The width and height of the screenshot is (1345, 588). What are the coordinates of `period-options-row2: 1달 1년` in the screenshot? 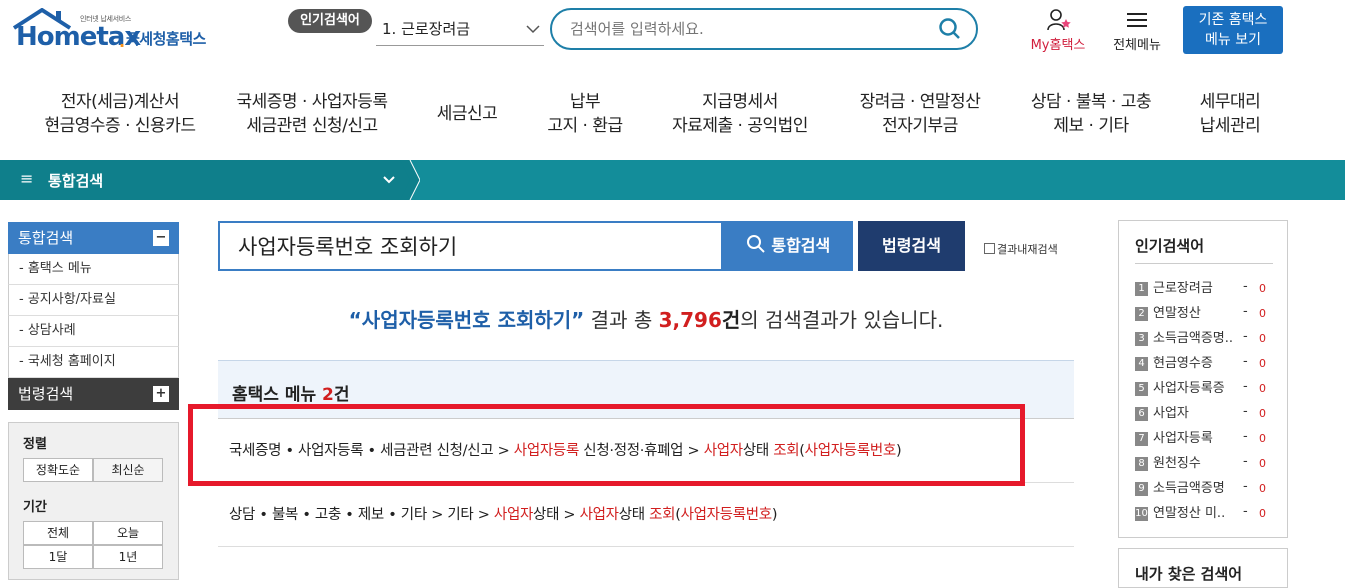 It's located at (93, 557).